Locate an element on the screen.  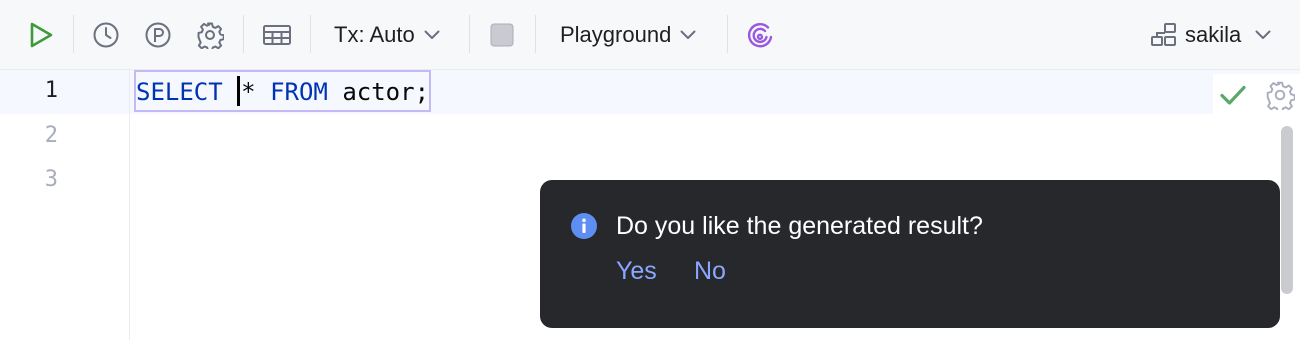
transaction-mode-label: Tx: Auto is located at coordinates (374, 34).